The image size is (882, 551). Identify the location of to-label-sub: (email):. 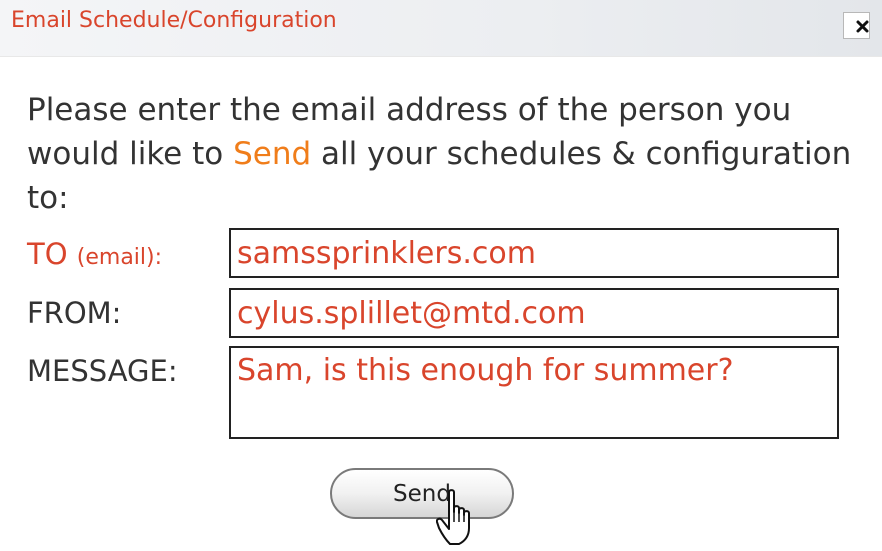
(119, 257).